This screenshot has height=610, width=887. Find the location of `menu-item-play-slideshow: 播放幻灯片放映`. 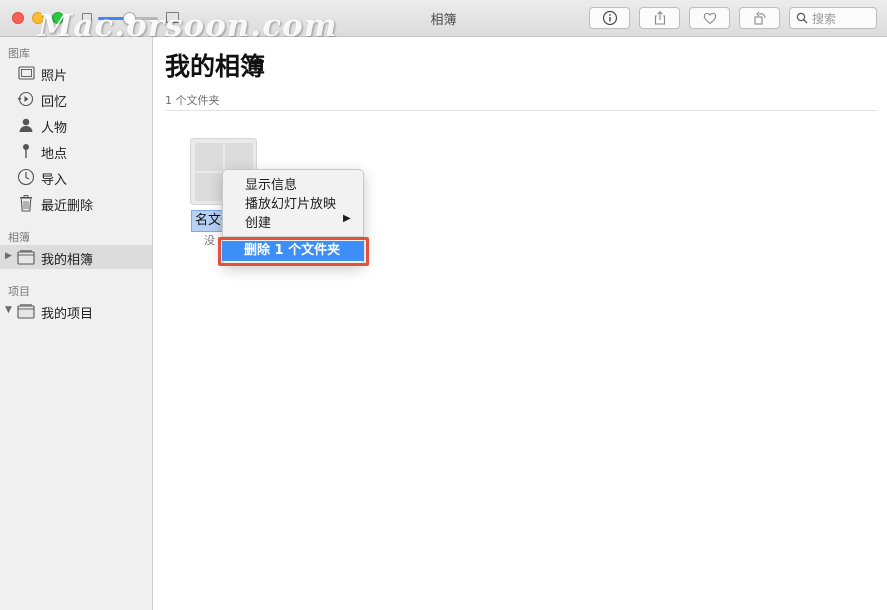

menu-item-play-slideshow: 播放幻灯片放映 is located at coordinates (290, 202).